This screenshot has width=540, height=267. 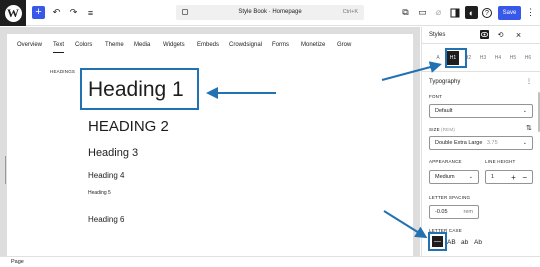 I want to click on preview-device-icon: ▭, so click(x=422, y=12).